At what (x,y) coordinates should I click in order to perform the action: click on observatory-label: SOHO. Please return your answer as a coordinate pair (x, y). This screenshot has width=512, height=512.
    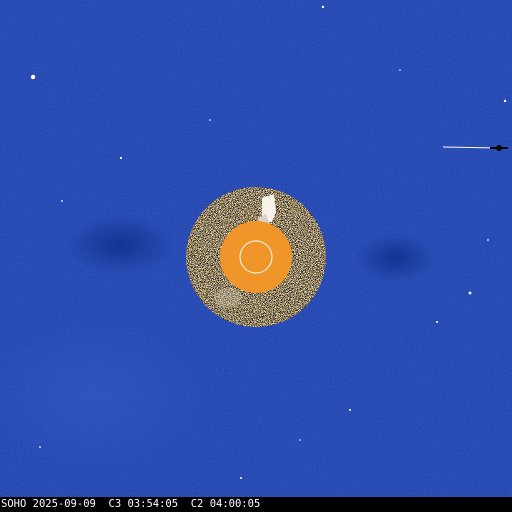
    Looking at the image, I should click on (14, 504).